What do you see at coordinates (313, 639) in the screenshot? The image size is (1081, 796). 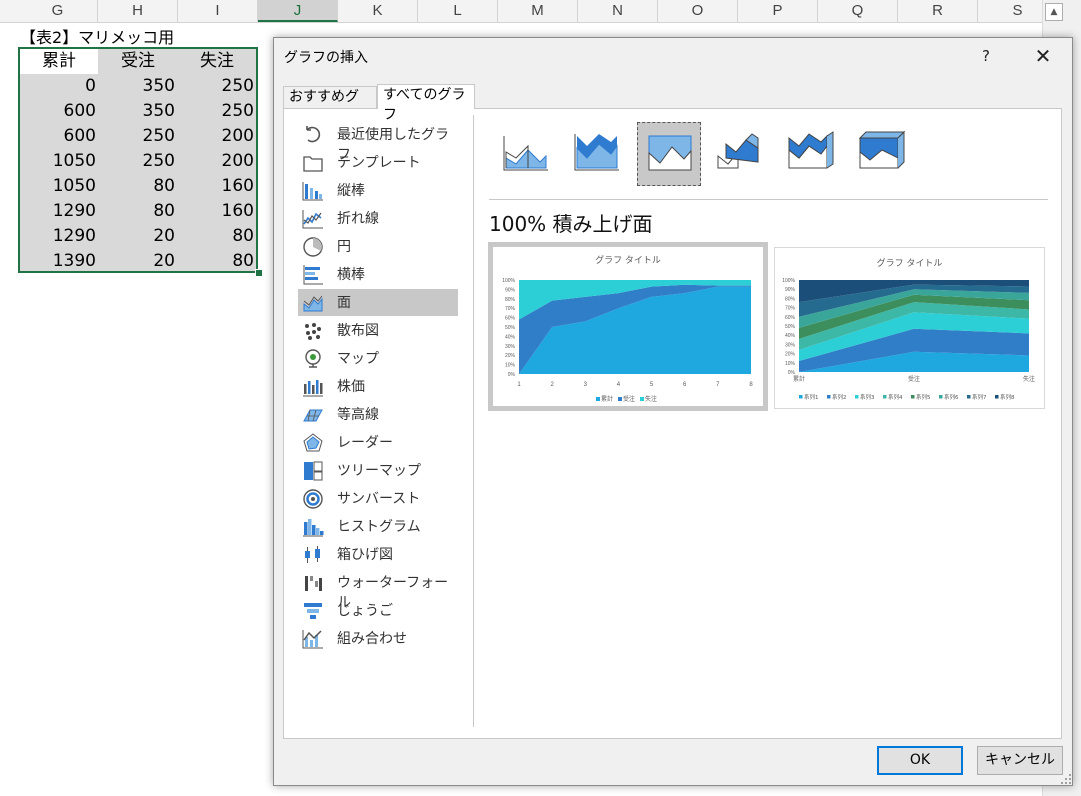 I see `combo-chart-icon` at bounding box center [313, 639].